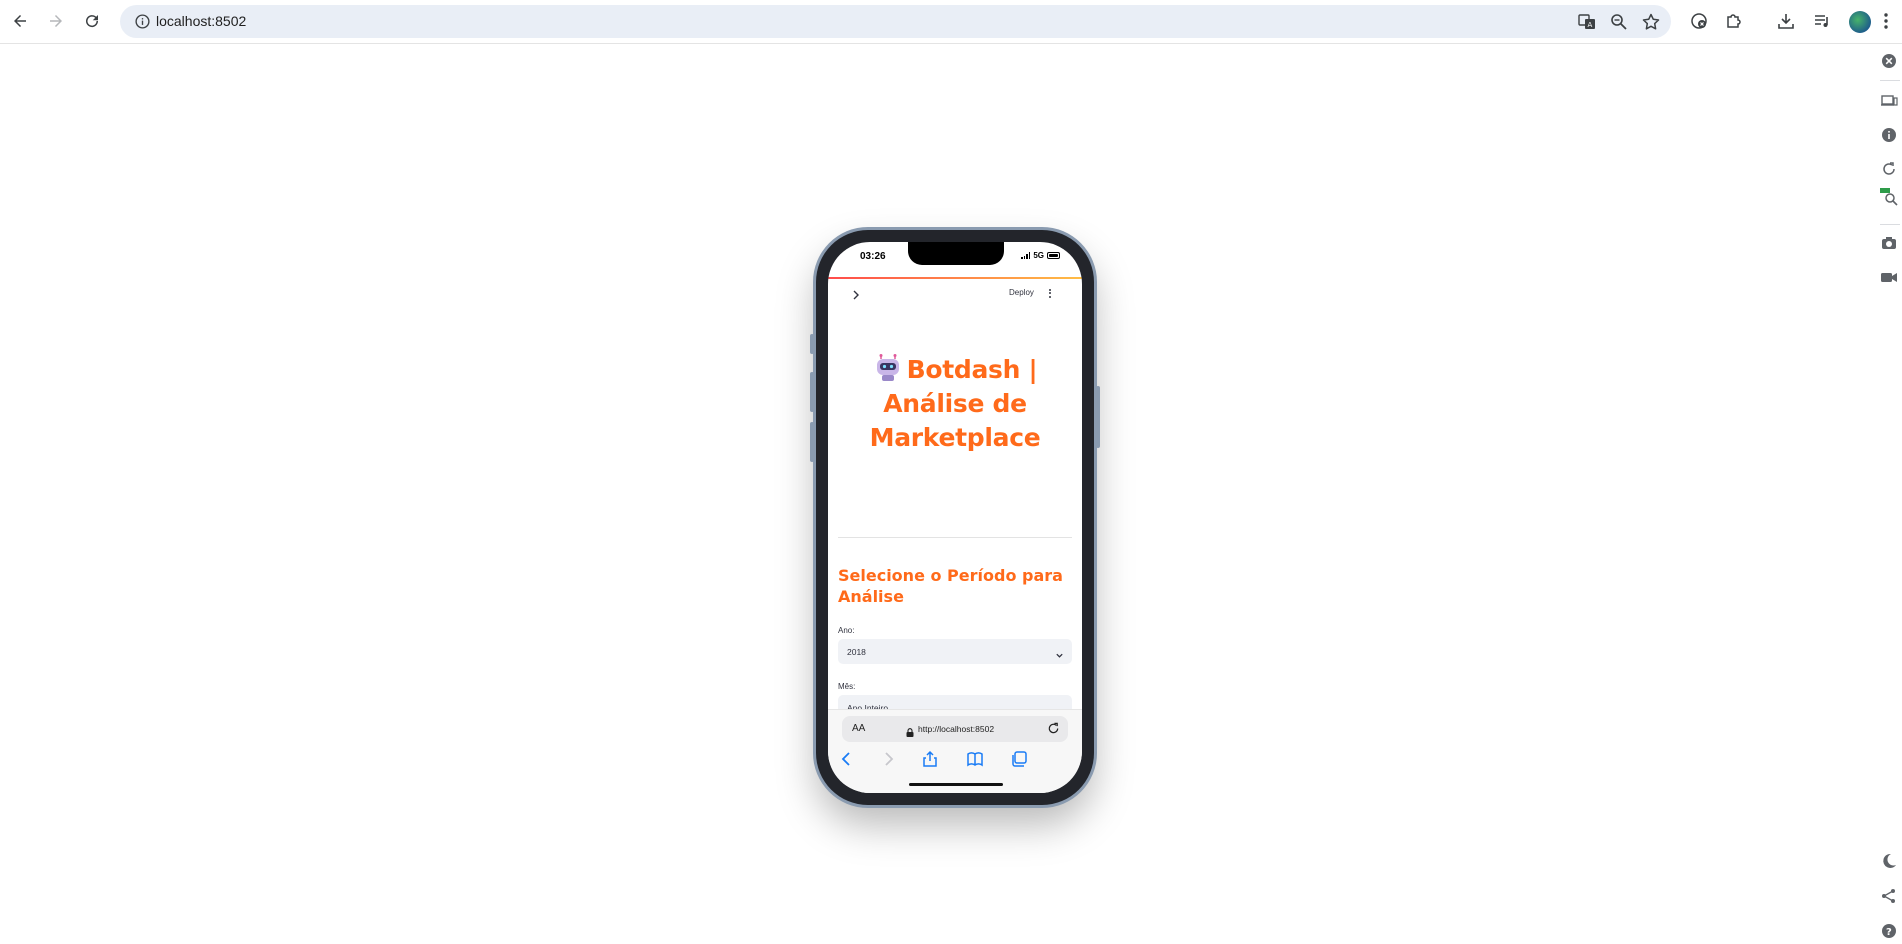  What do you see at coordinates (888, 759) in the screenshot?
I see `safari-forward-icon` at bounding box center [888, 759].